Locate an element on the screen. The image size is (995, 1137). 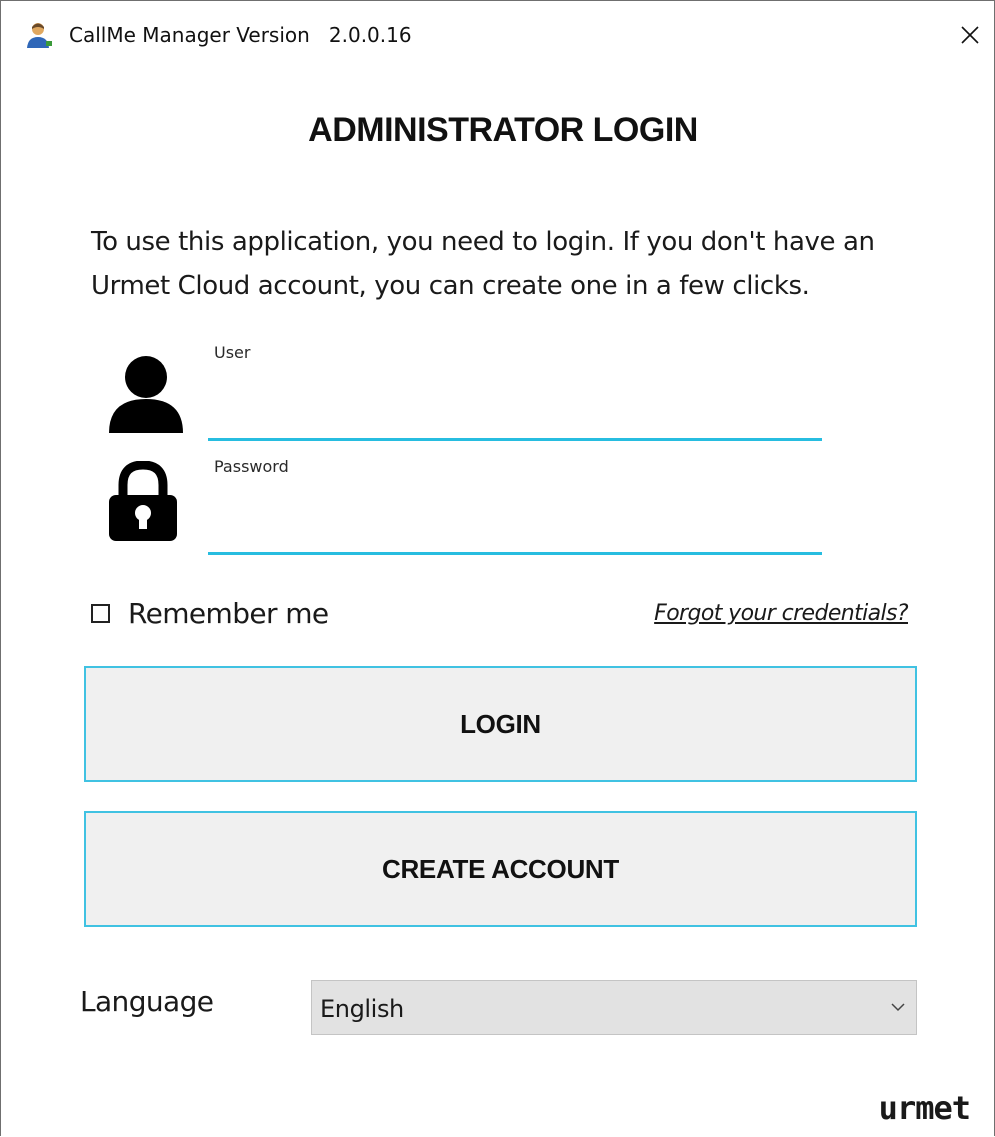
close-button is located at coordinates (970, 35).